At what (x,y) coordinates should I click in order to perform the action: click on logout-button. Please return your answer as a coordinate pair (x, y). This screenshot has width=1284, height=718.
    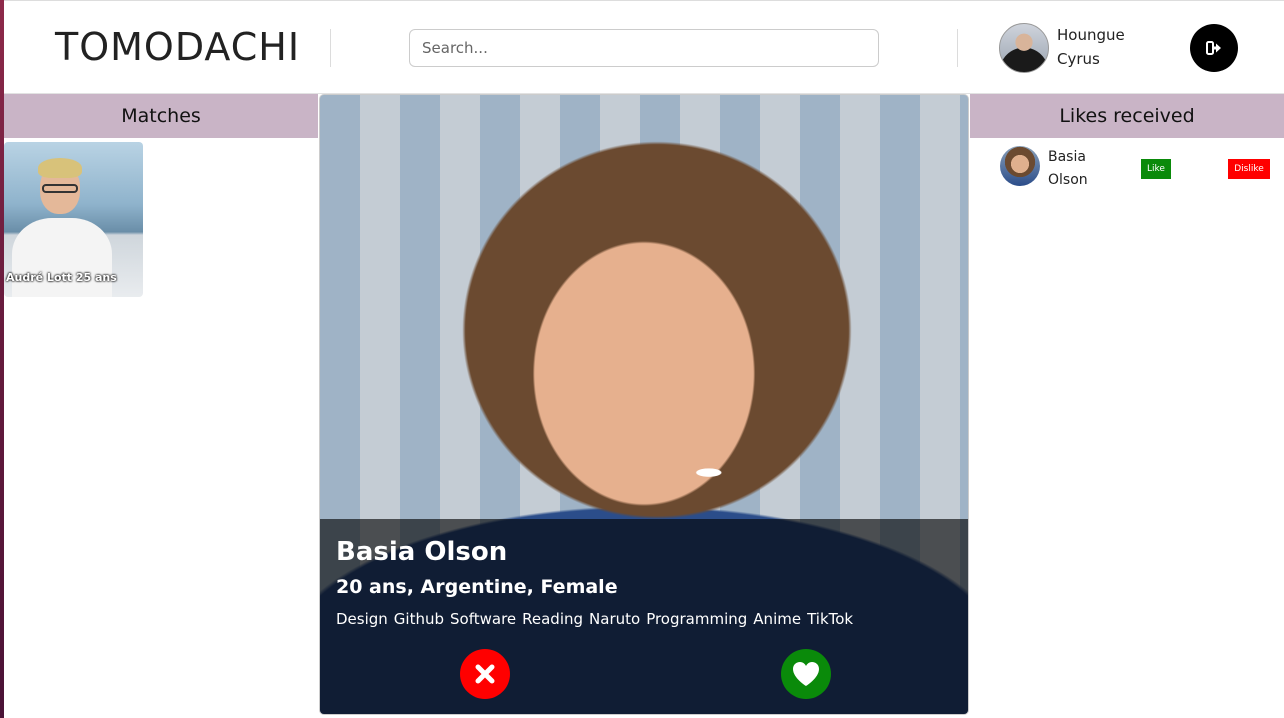
    Looking at the image, I should click on (1214, 48).